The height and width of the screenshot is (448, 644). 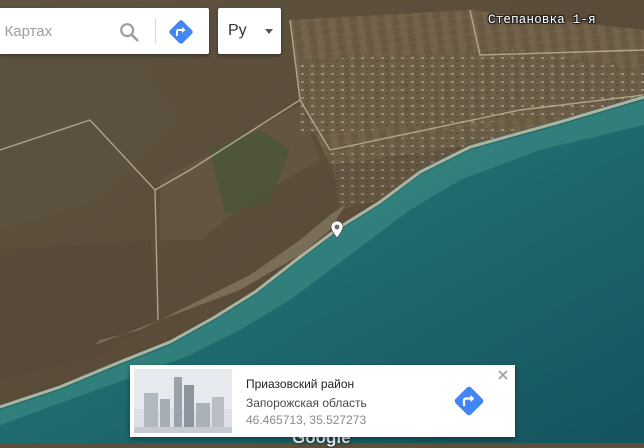 I want to click on search-icon, so click(x=129, y=32).